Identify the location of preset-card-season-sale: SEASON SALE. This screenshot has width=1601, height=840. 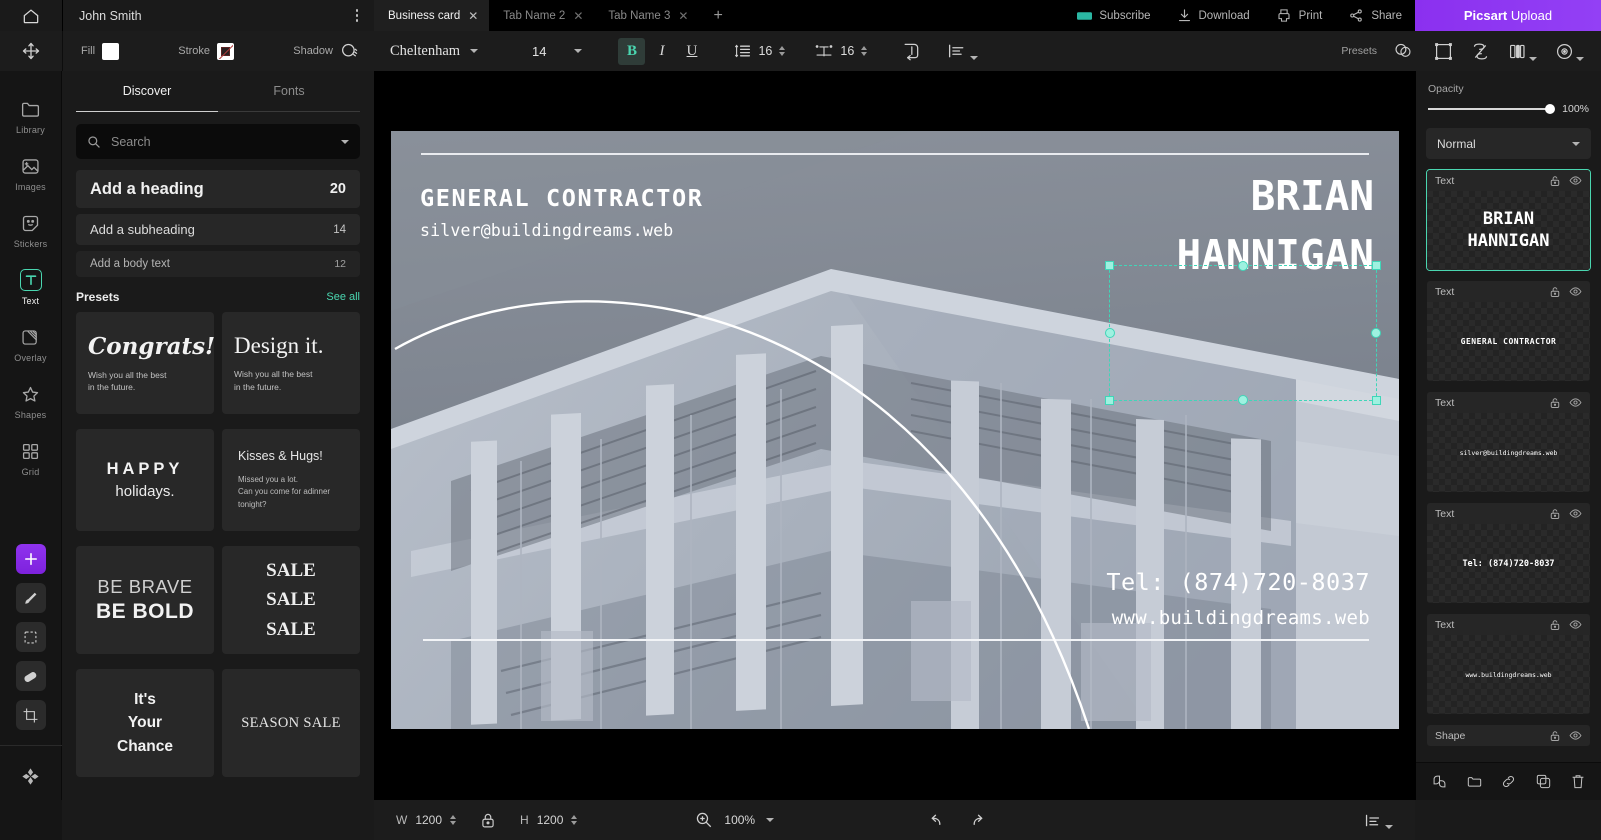
(291, 723).